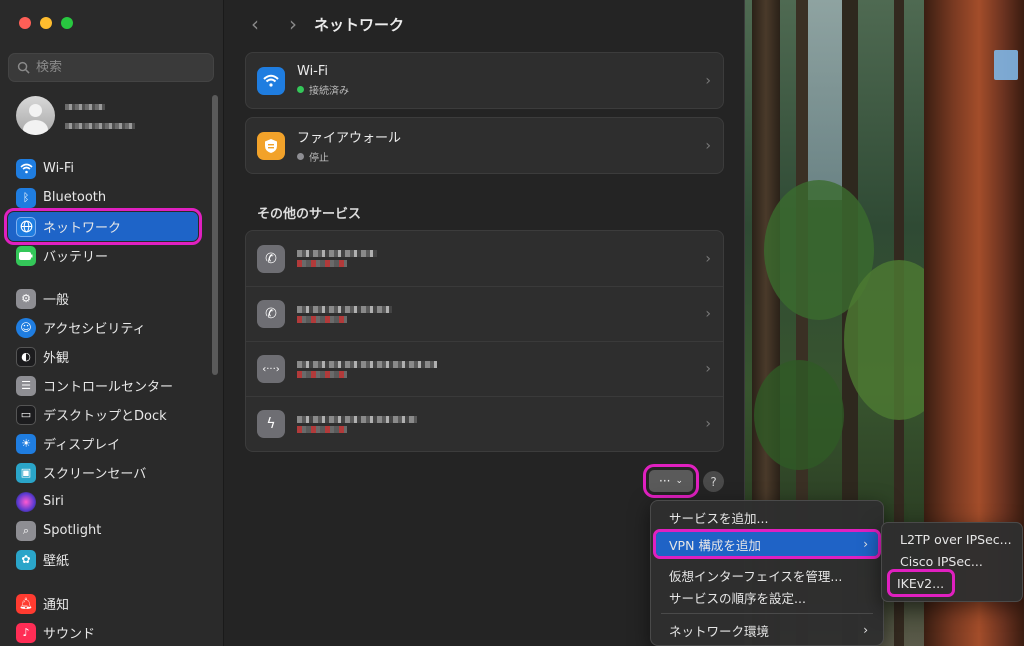 This screenshot has width=1024, height=646. Describe the element at coordinates (215, 235) in the screenshot. I see `sidebar-scrollbar` at that location.